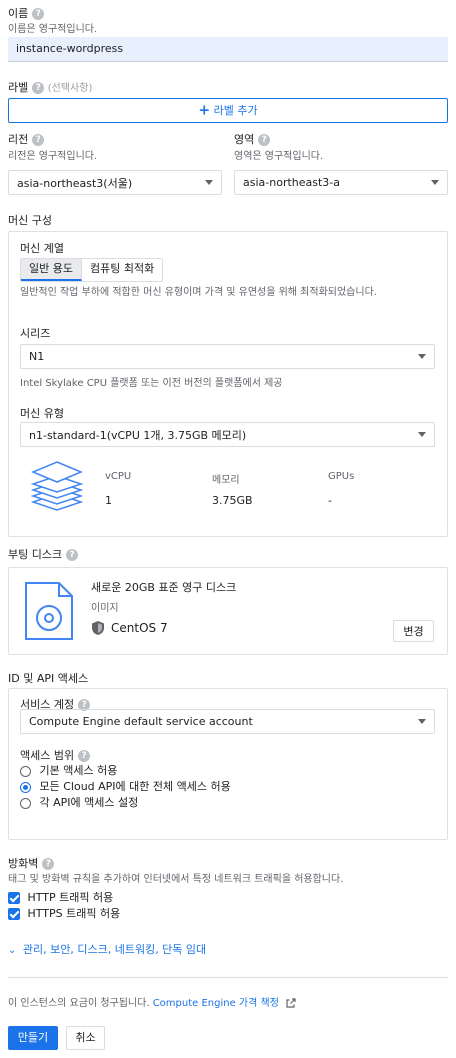 Image resolution: width=456 pixels, height=1058 pixels. I want to click on series-label: 시리즈, so click(35, 333).